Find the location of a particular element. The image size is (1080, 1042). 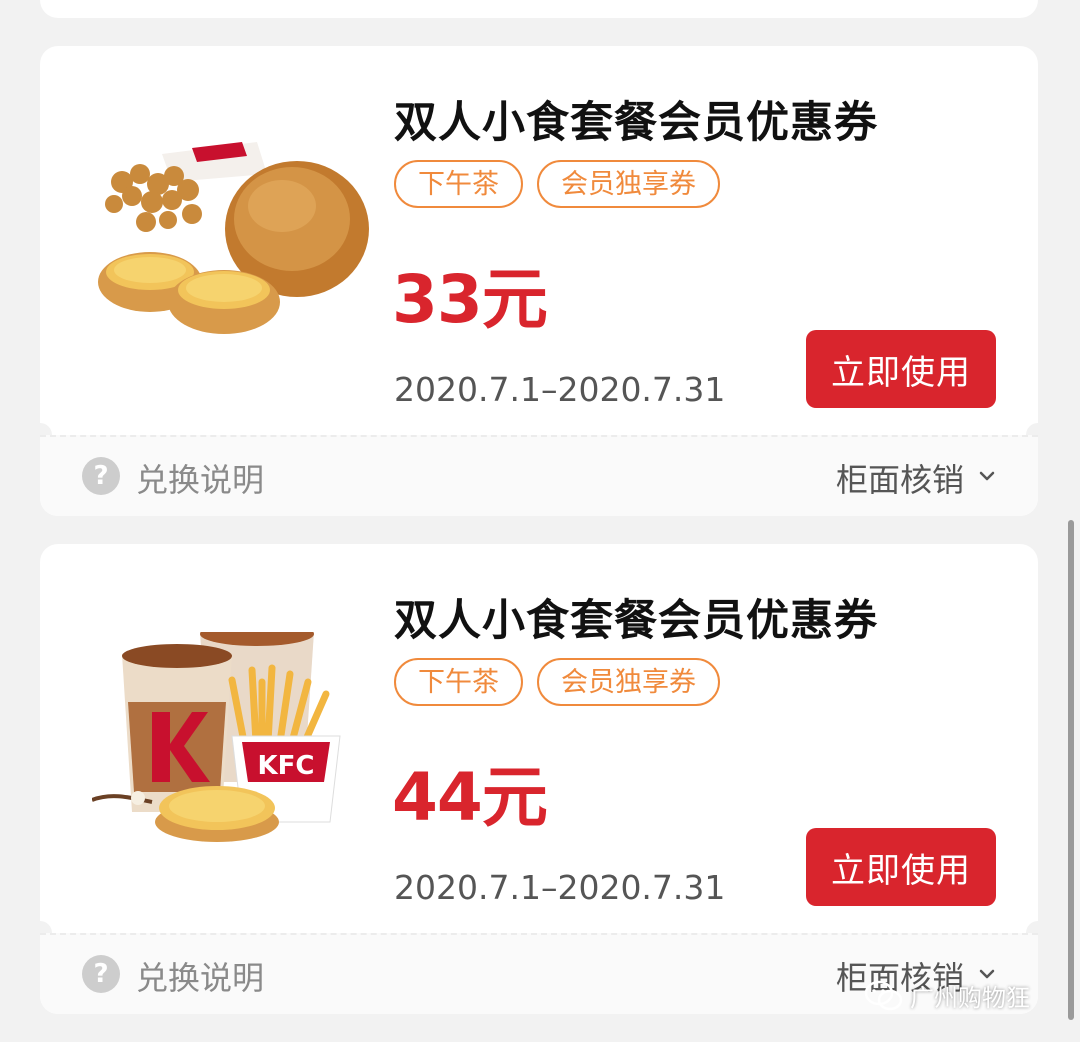

wechat-icon is located at coordinates (883, 995).